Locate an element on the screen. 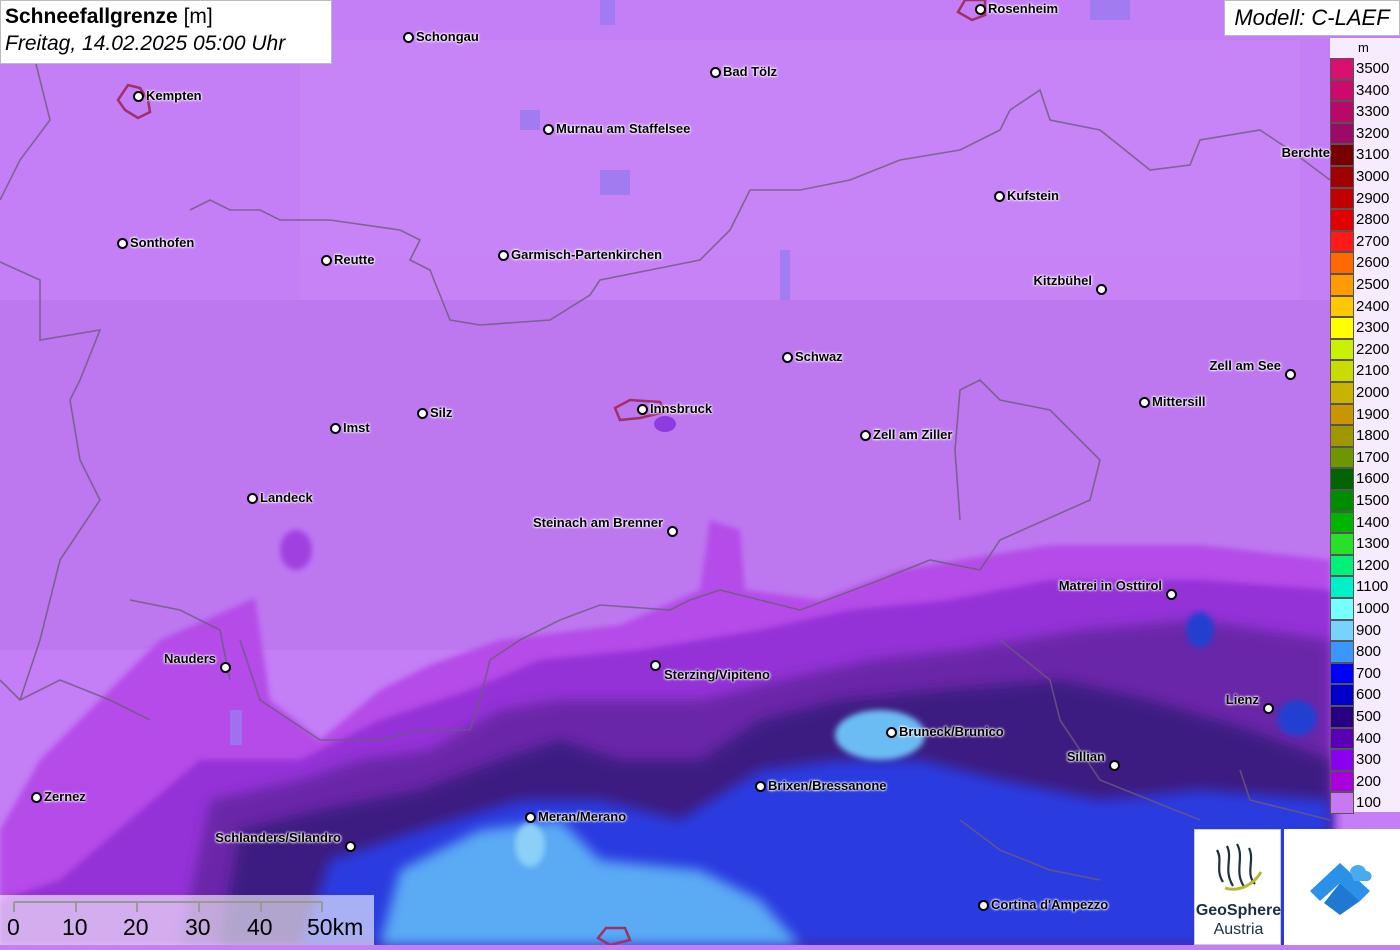 The height and width of the screenshot is (950, 1400). legend-entry: 400 is located at coordinates (1365, 738).